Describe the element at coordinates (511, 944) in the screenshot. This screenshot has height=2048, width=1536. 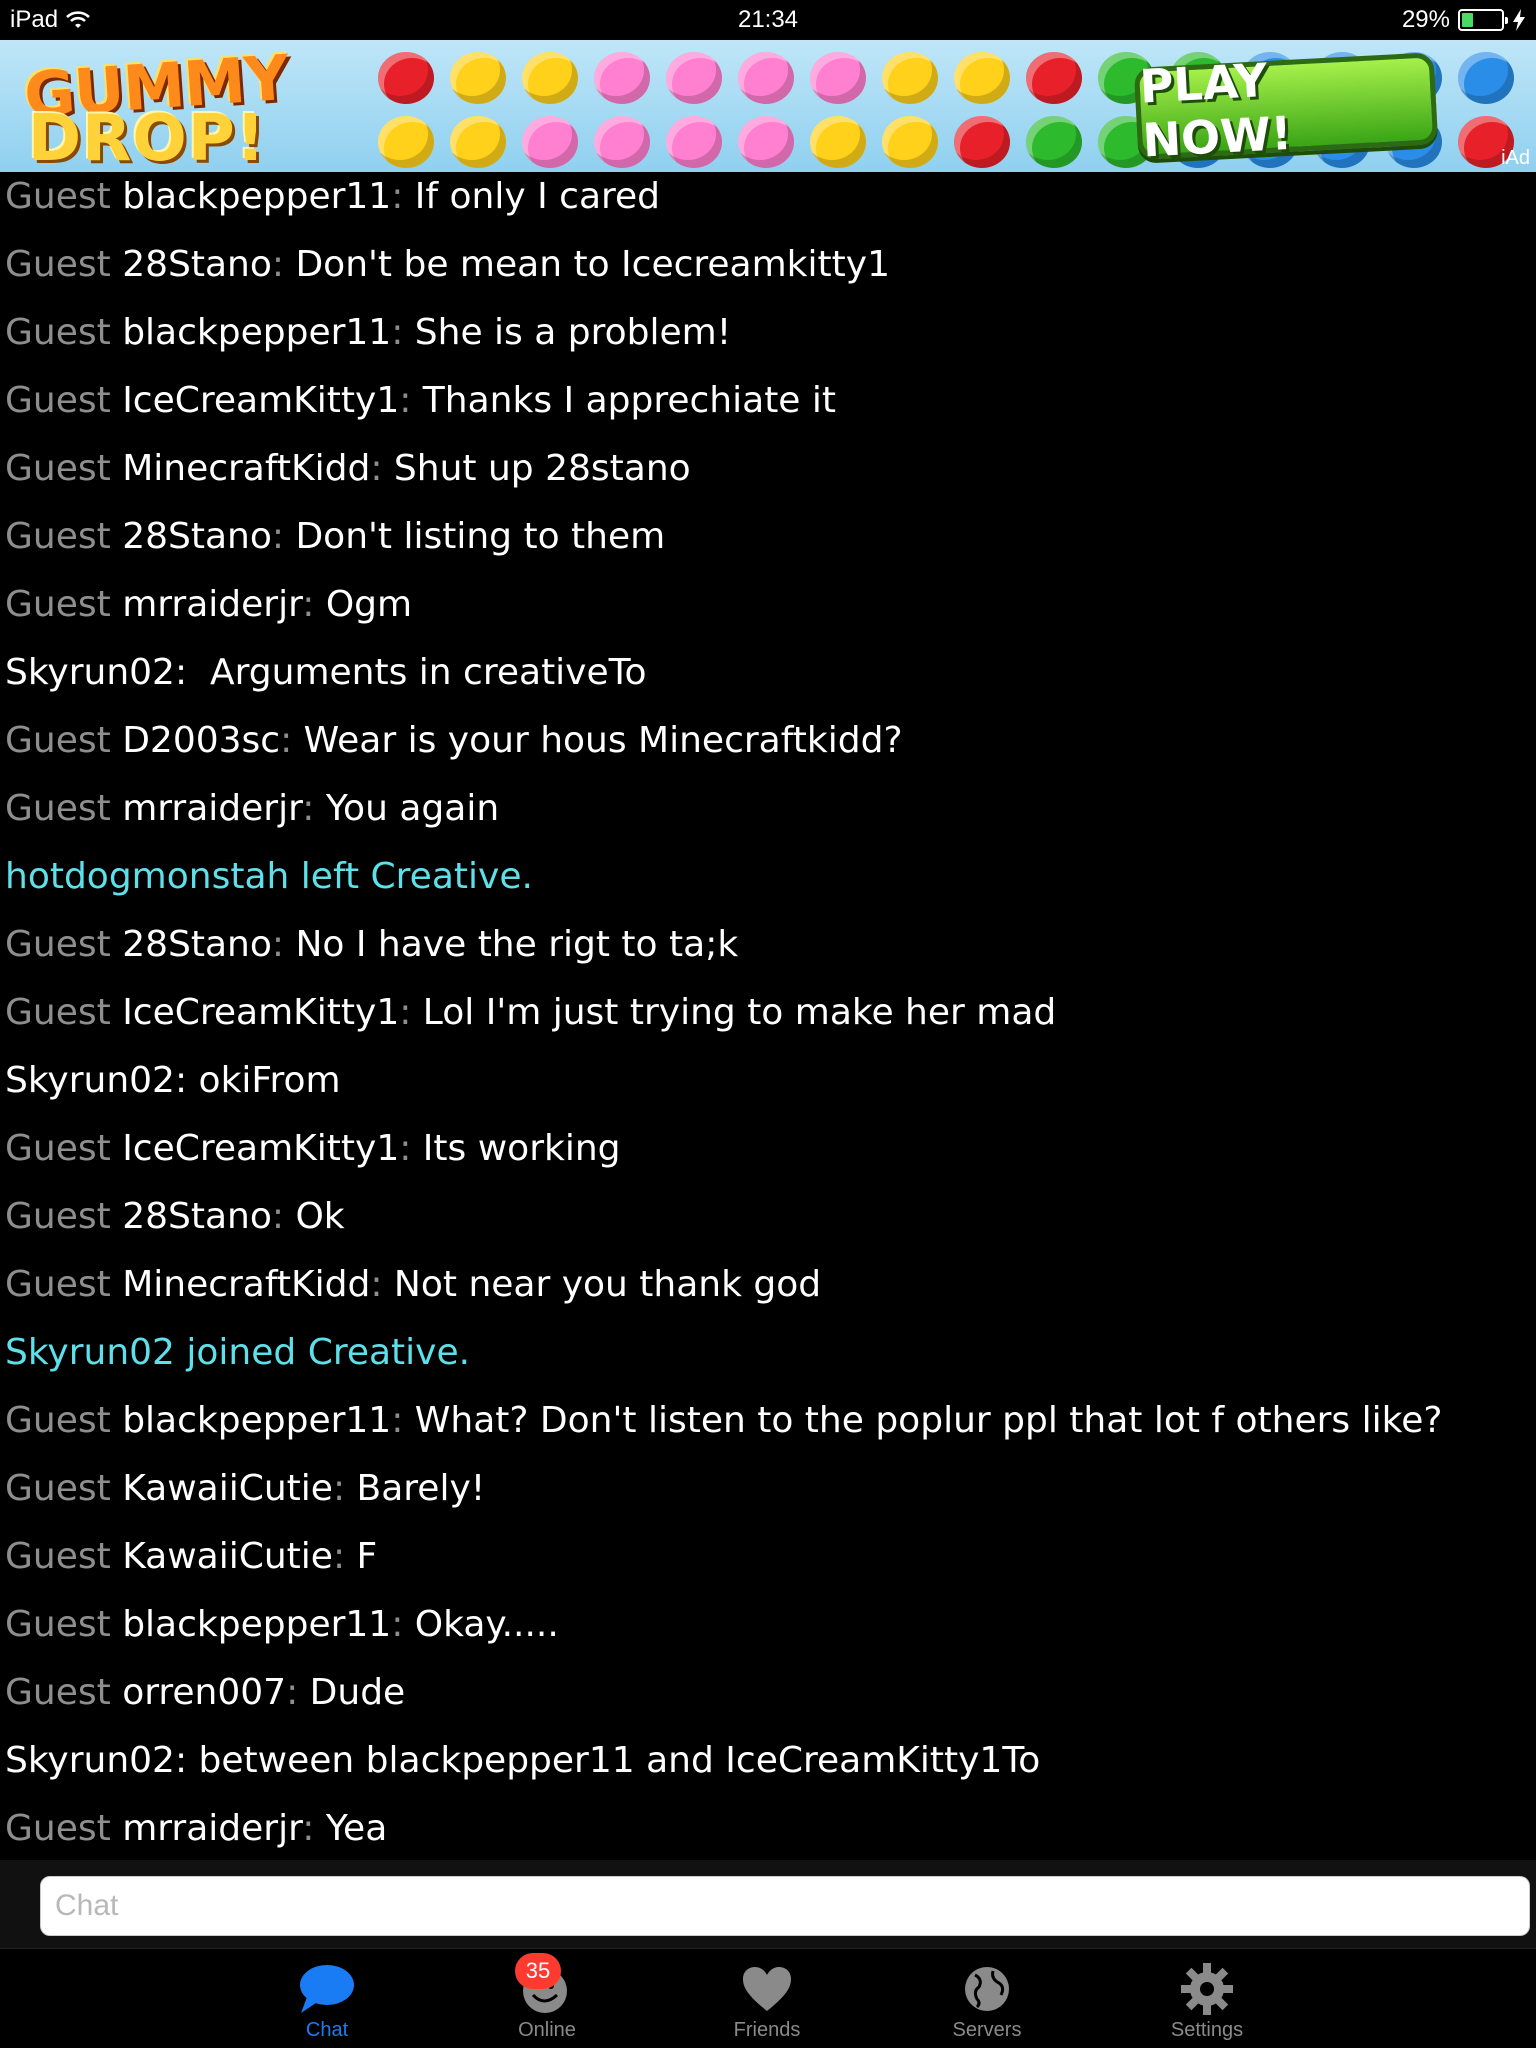
I see `message-text: No I have the rigt to ta;k` at that location.